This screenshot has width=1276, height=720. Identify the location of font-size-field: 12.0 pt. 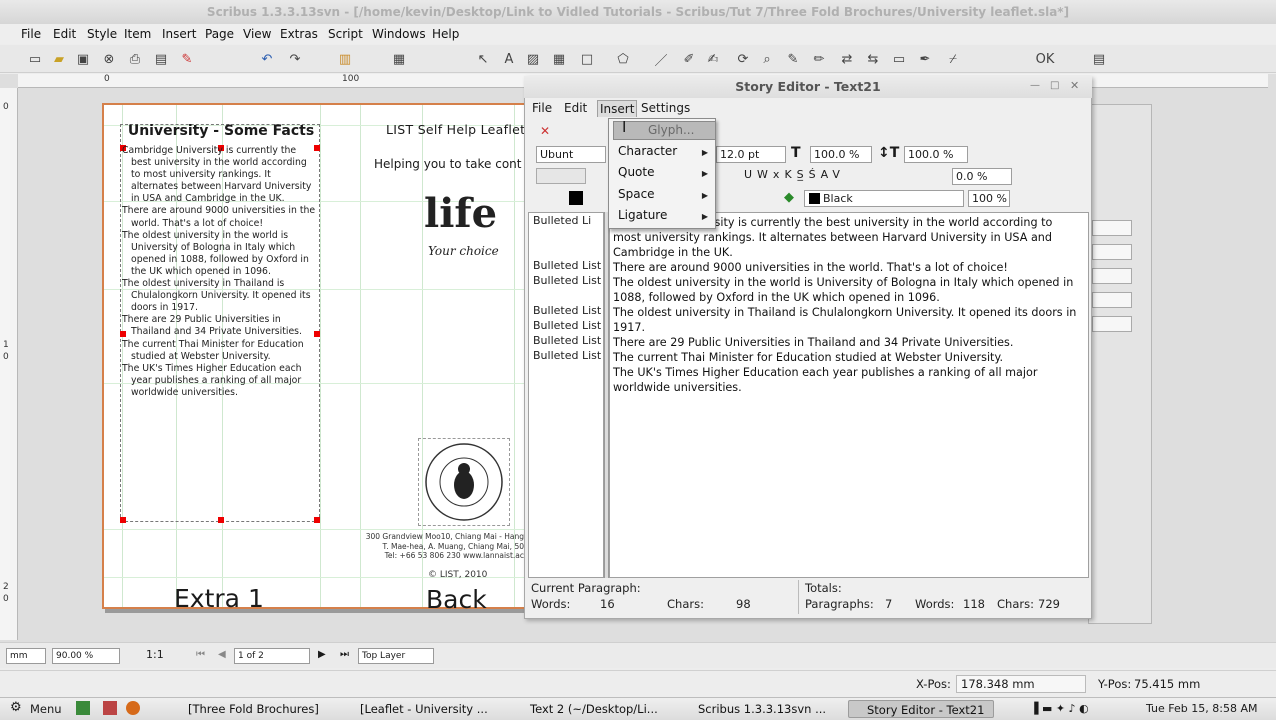
(751, 154).